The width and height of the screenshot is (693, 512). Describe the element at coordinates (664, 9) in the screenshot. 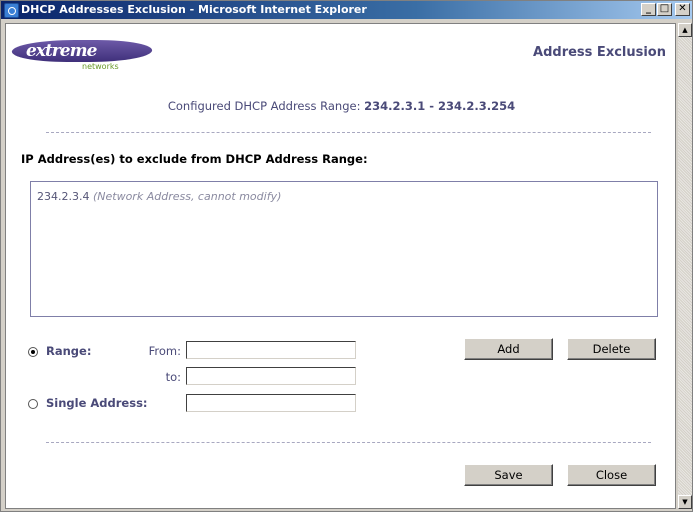

I see `maximize-button: □` at that location.